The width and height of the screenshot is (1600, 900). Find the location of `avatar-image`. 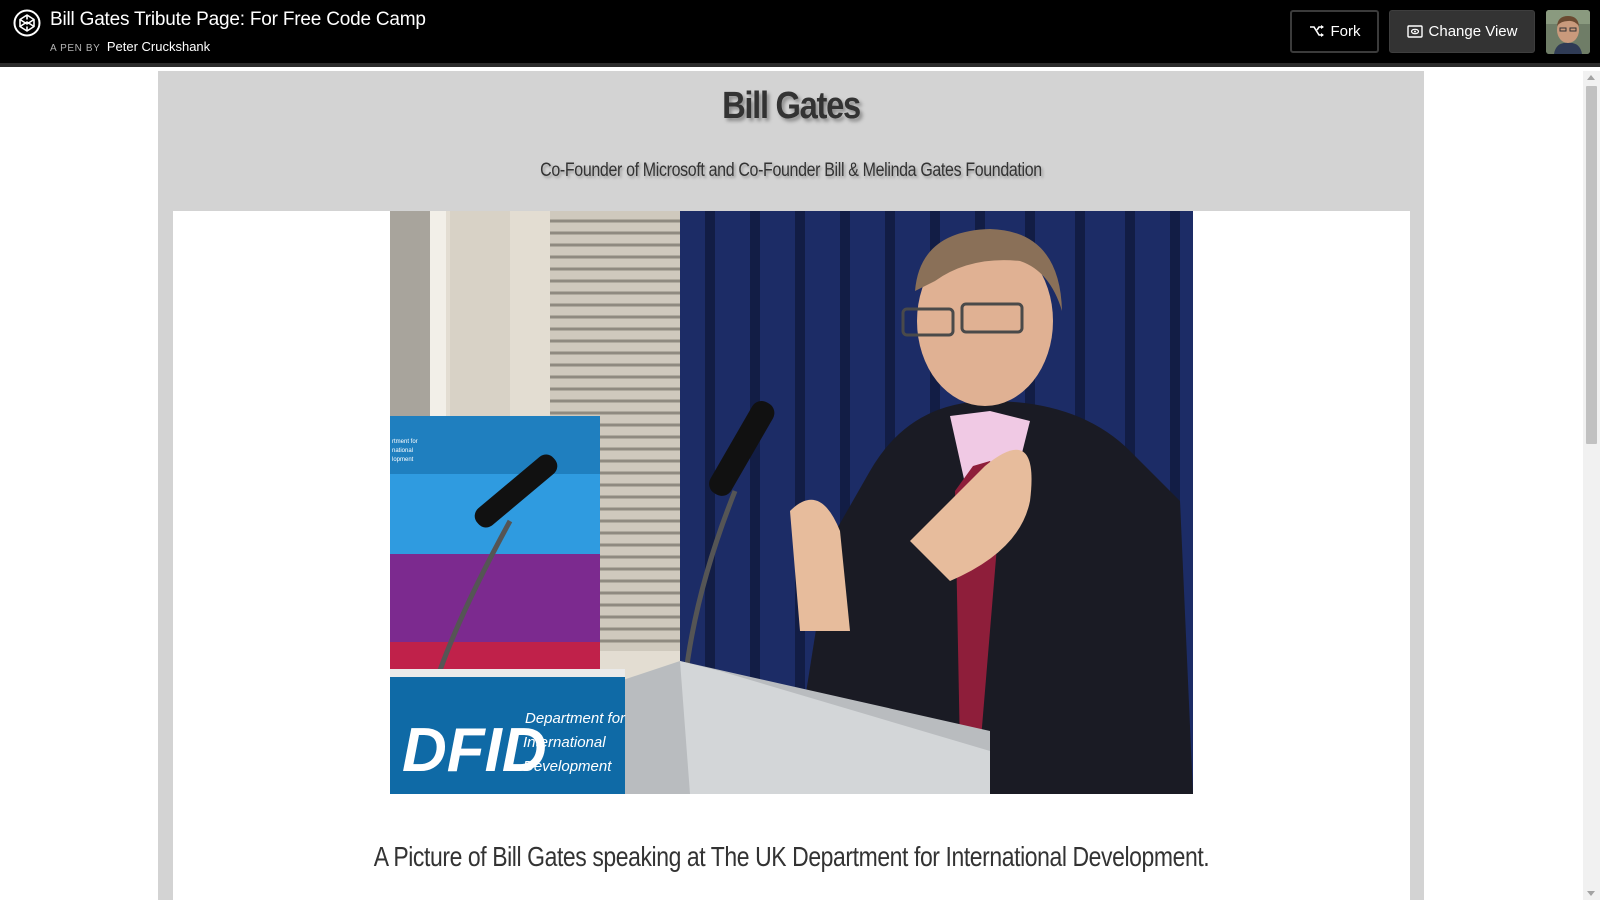

avatar-image is located at coordinates (1568, 32).